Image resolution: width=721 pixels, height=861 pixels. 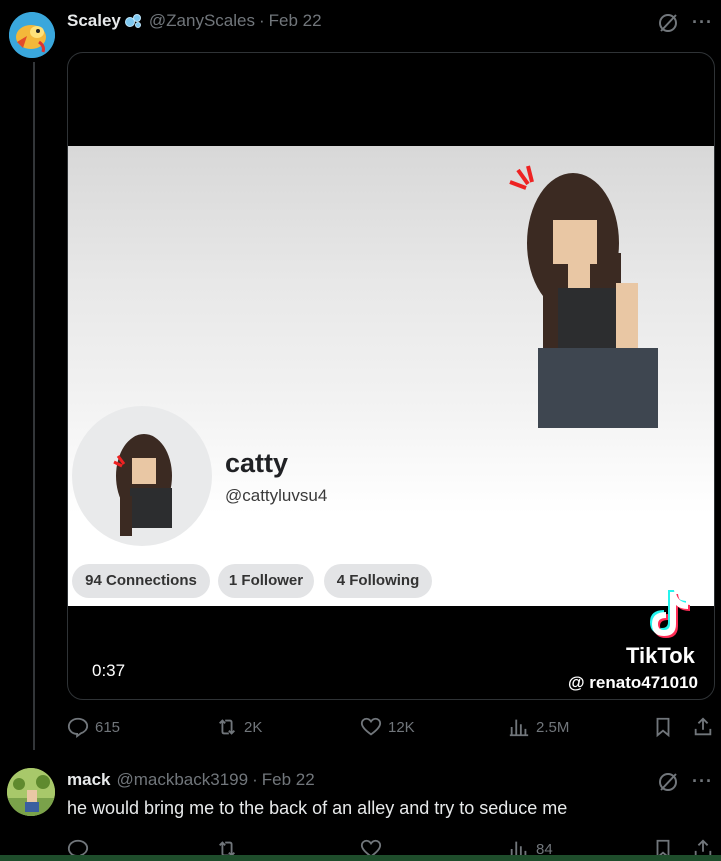 What do you see at coordinates (34, 406) in the screenshot?
I see `thread-line` at bounding box center [34, 406].